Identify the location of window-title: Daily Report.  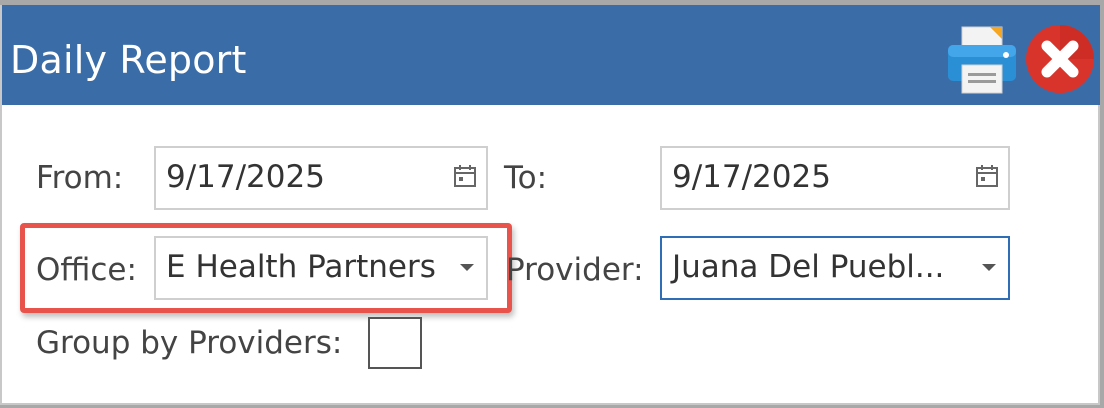
(128, 60).